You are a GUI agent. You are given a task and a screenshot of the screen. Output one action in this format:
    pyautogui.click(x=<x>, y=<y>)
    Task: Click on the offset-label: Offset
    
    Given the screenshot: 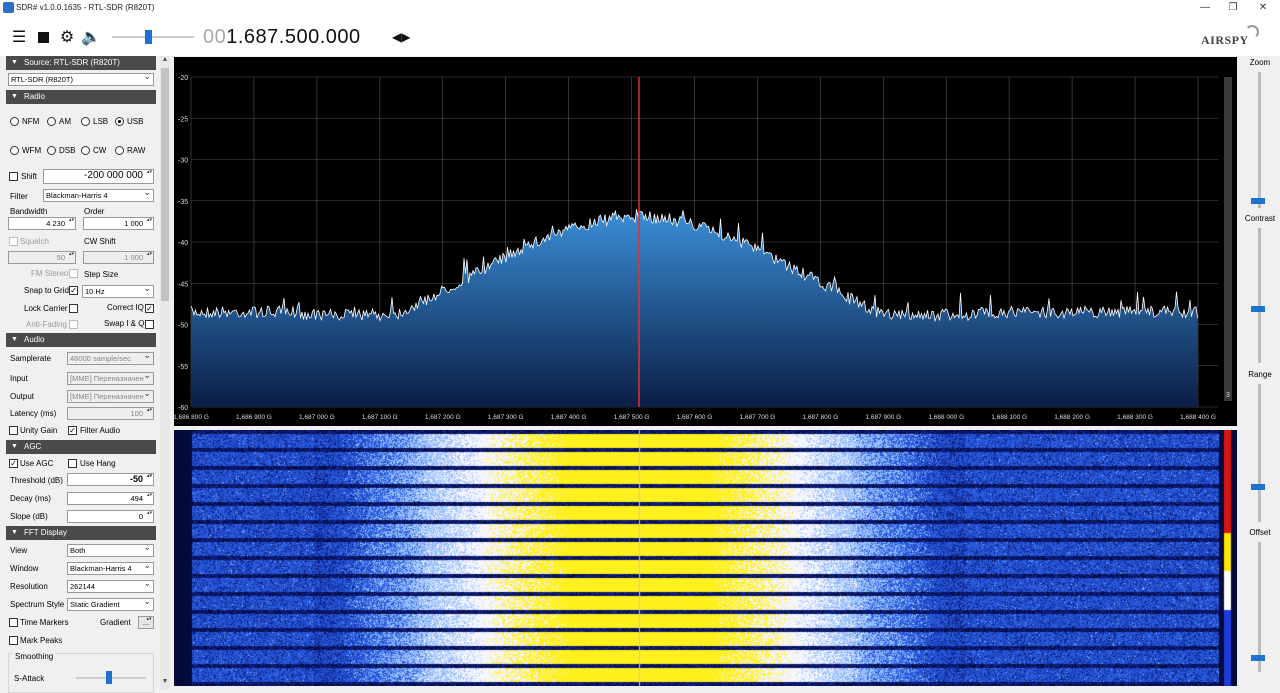 What is the action you would take?
    pyautogui.click(x=1260, y=532)
    